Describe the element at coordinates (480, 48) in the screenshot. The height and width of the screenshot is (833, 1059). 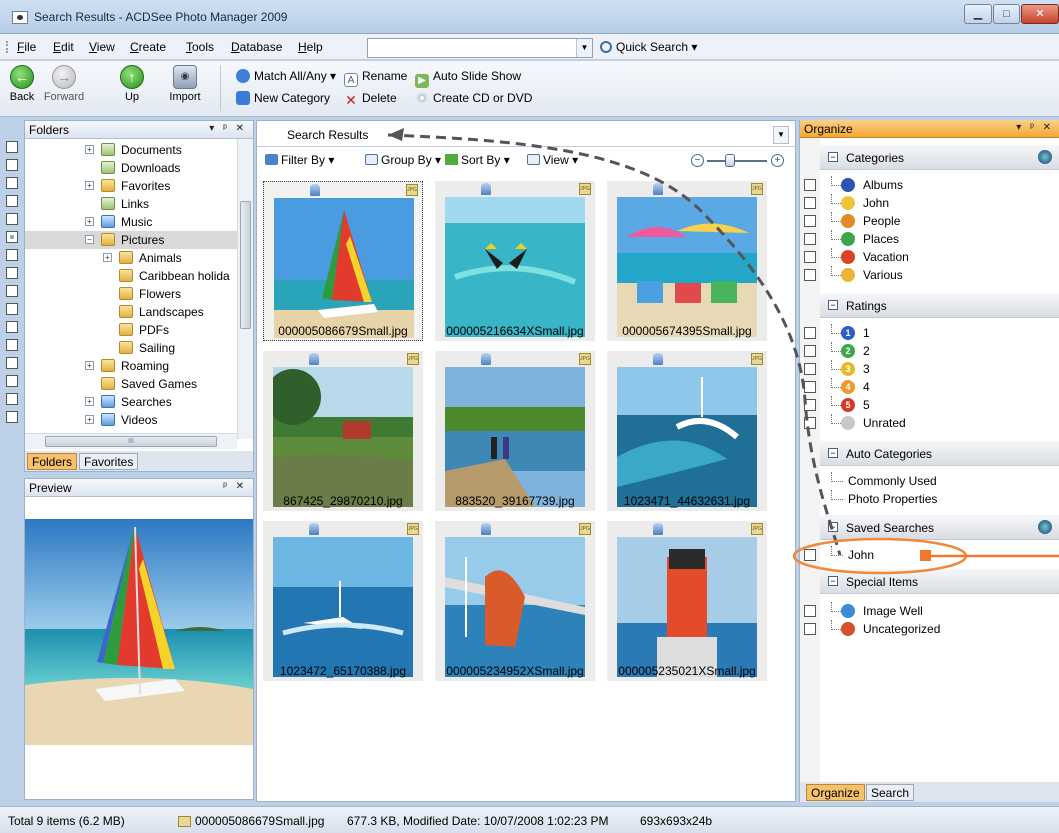
I see `quick-search-input: ▼` at that location.